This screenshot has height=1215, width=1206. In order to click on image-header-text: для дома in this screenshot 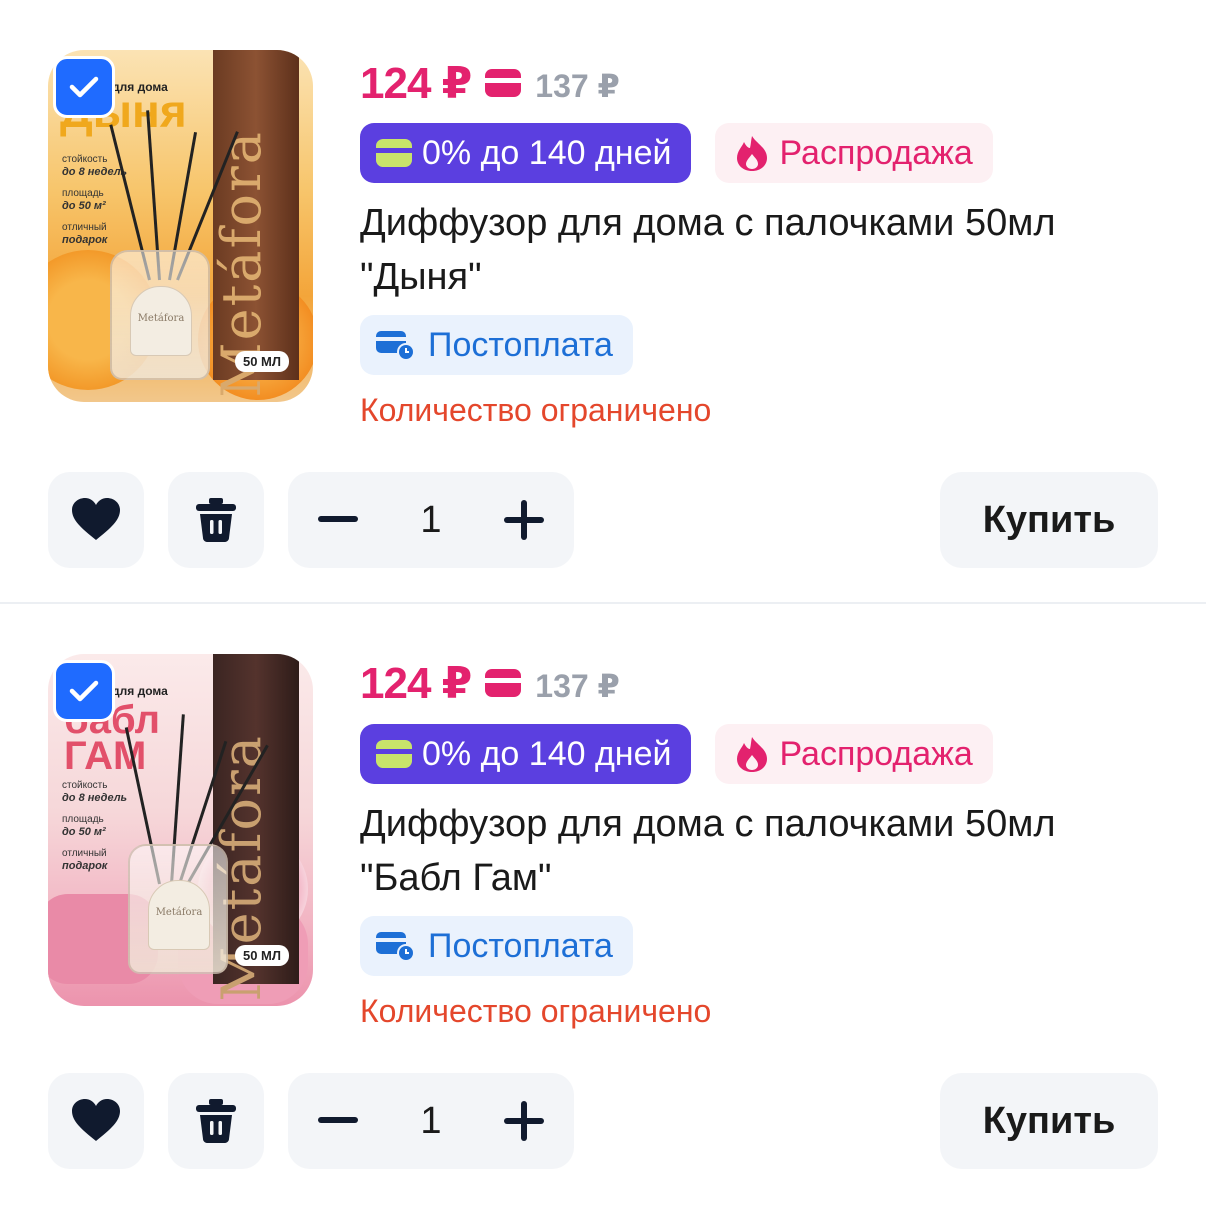, I will do `click(140, 691)`.